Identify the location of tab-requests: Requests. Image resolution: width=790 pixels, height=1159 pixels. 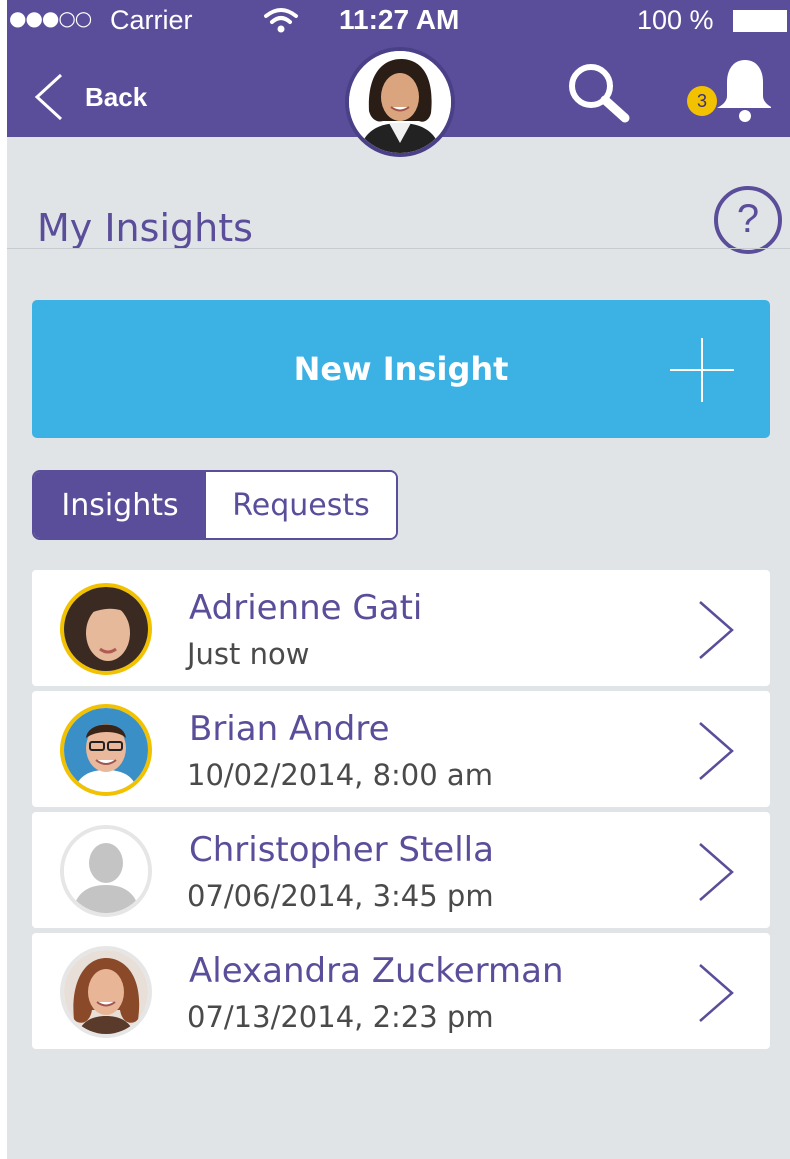
(301, 505).